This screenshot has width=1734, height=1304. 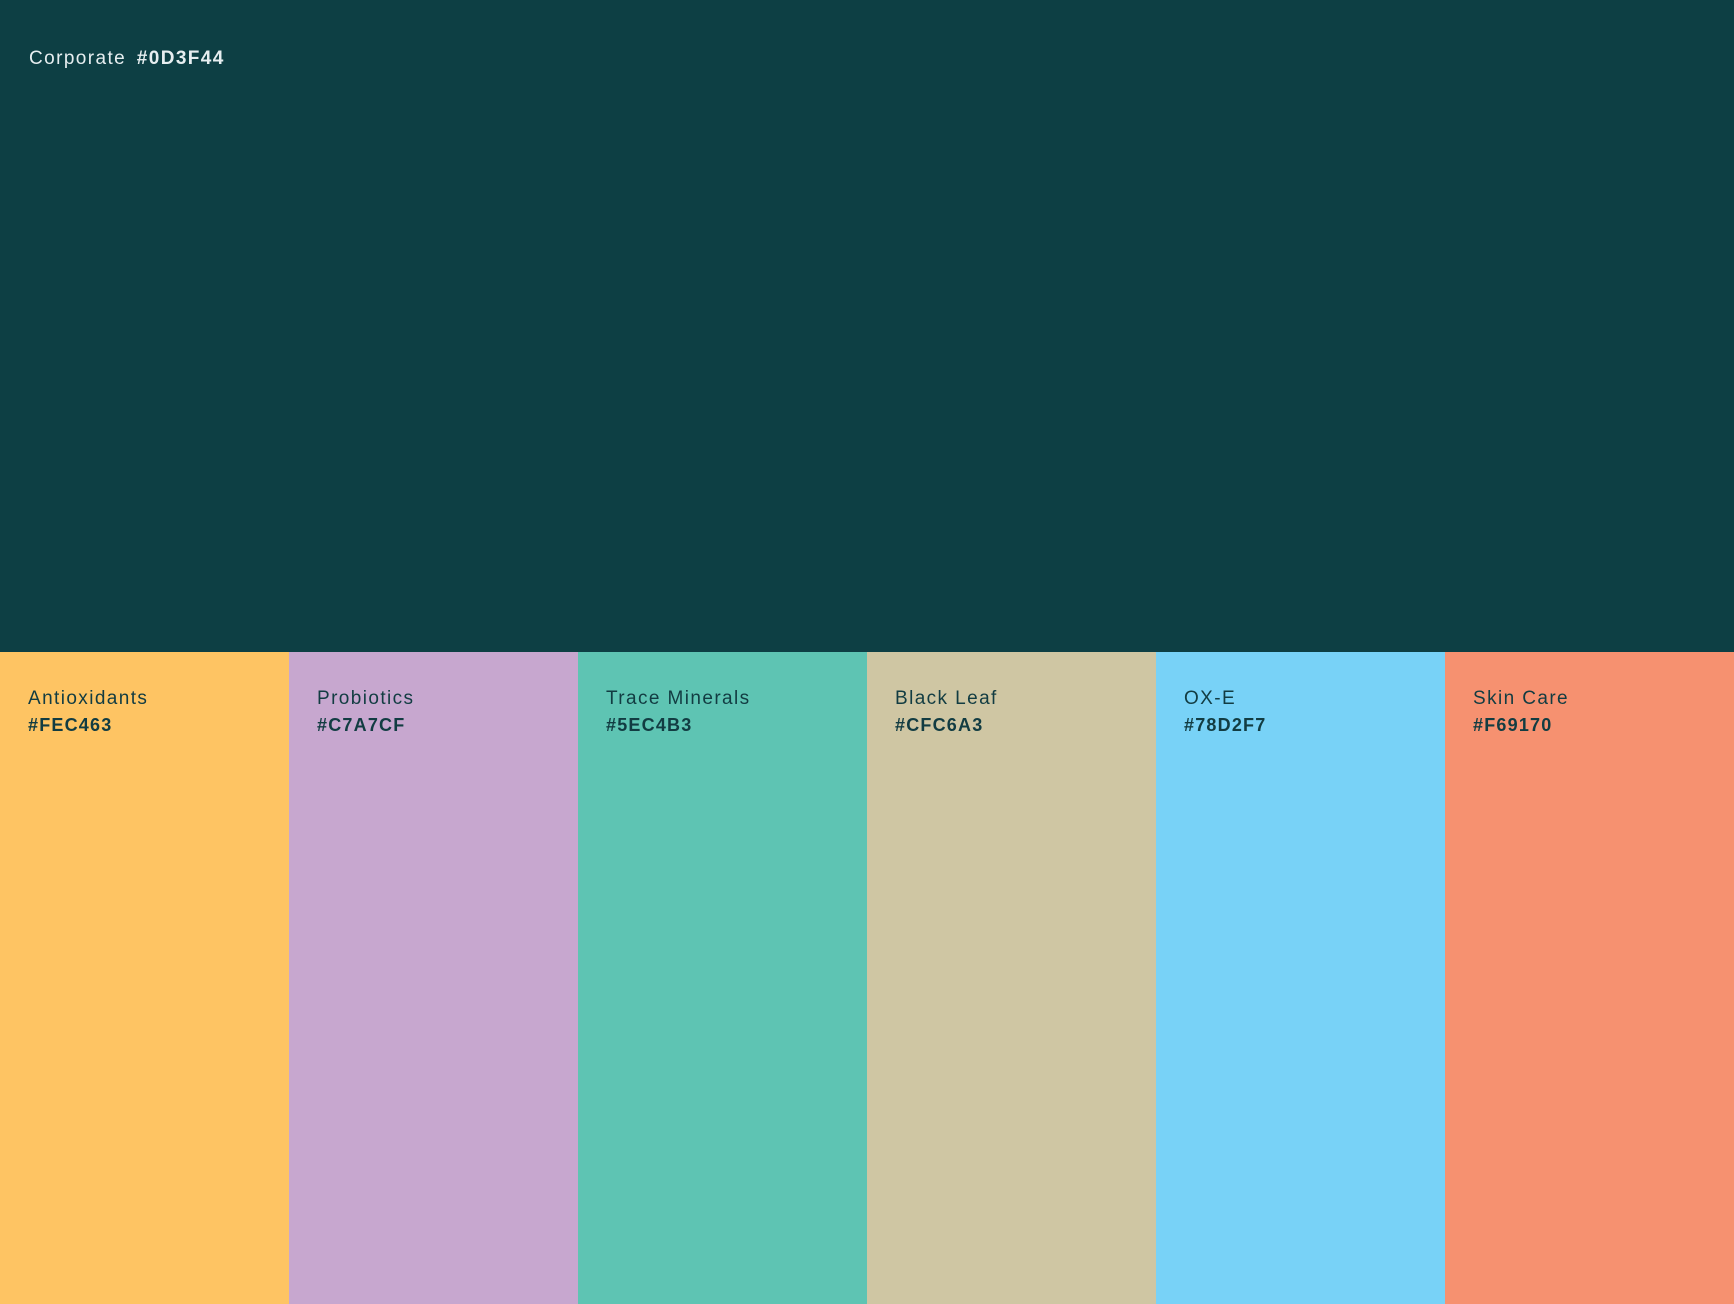 I want to click on swatch-hex: #FEC463, so click(x=70, y=725).